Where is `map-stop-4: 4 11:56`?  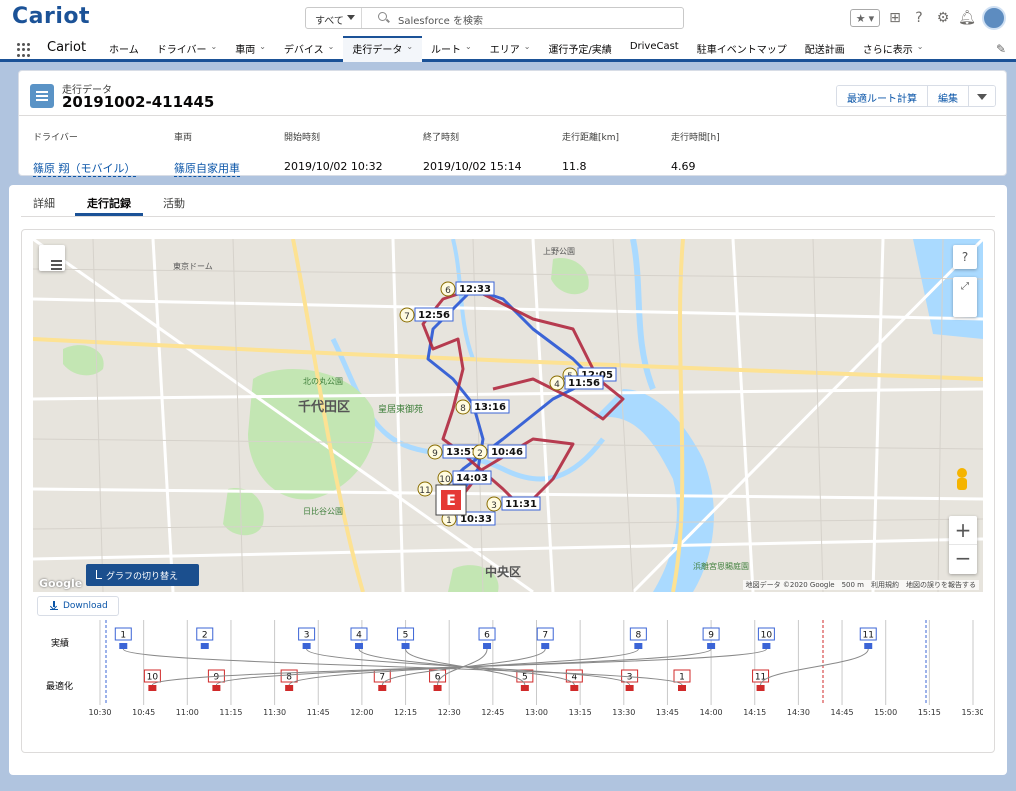
map-stop-4: 4 11:56 is located at coordinates (576, 383).